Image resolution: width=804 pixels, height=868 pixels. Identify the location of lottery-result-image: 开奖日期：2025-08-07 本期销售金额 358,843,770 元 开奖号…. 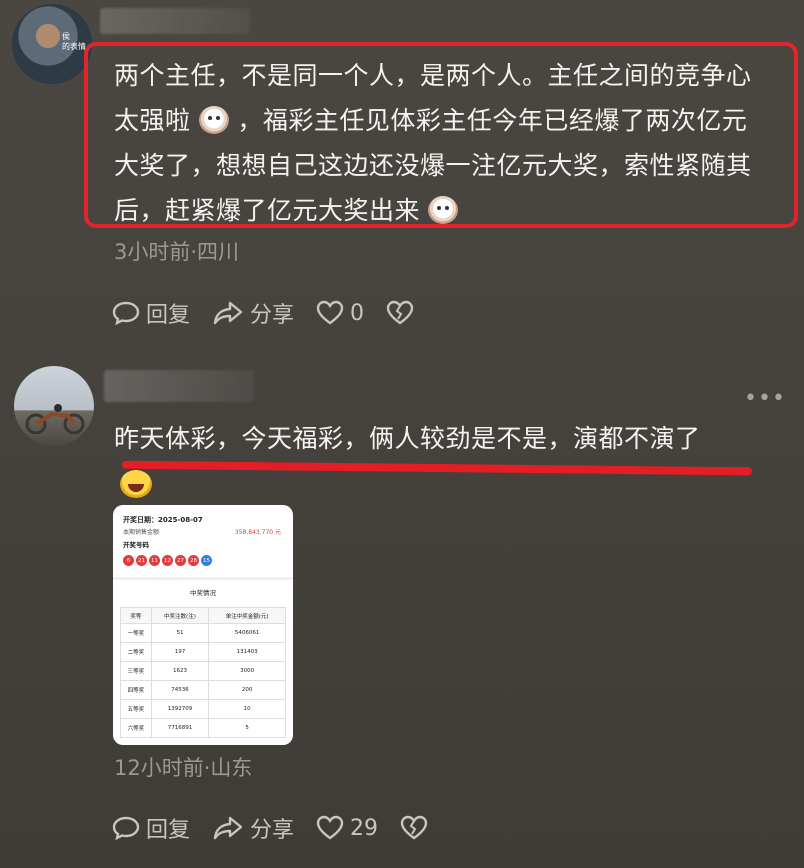
(203, 625).